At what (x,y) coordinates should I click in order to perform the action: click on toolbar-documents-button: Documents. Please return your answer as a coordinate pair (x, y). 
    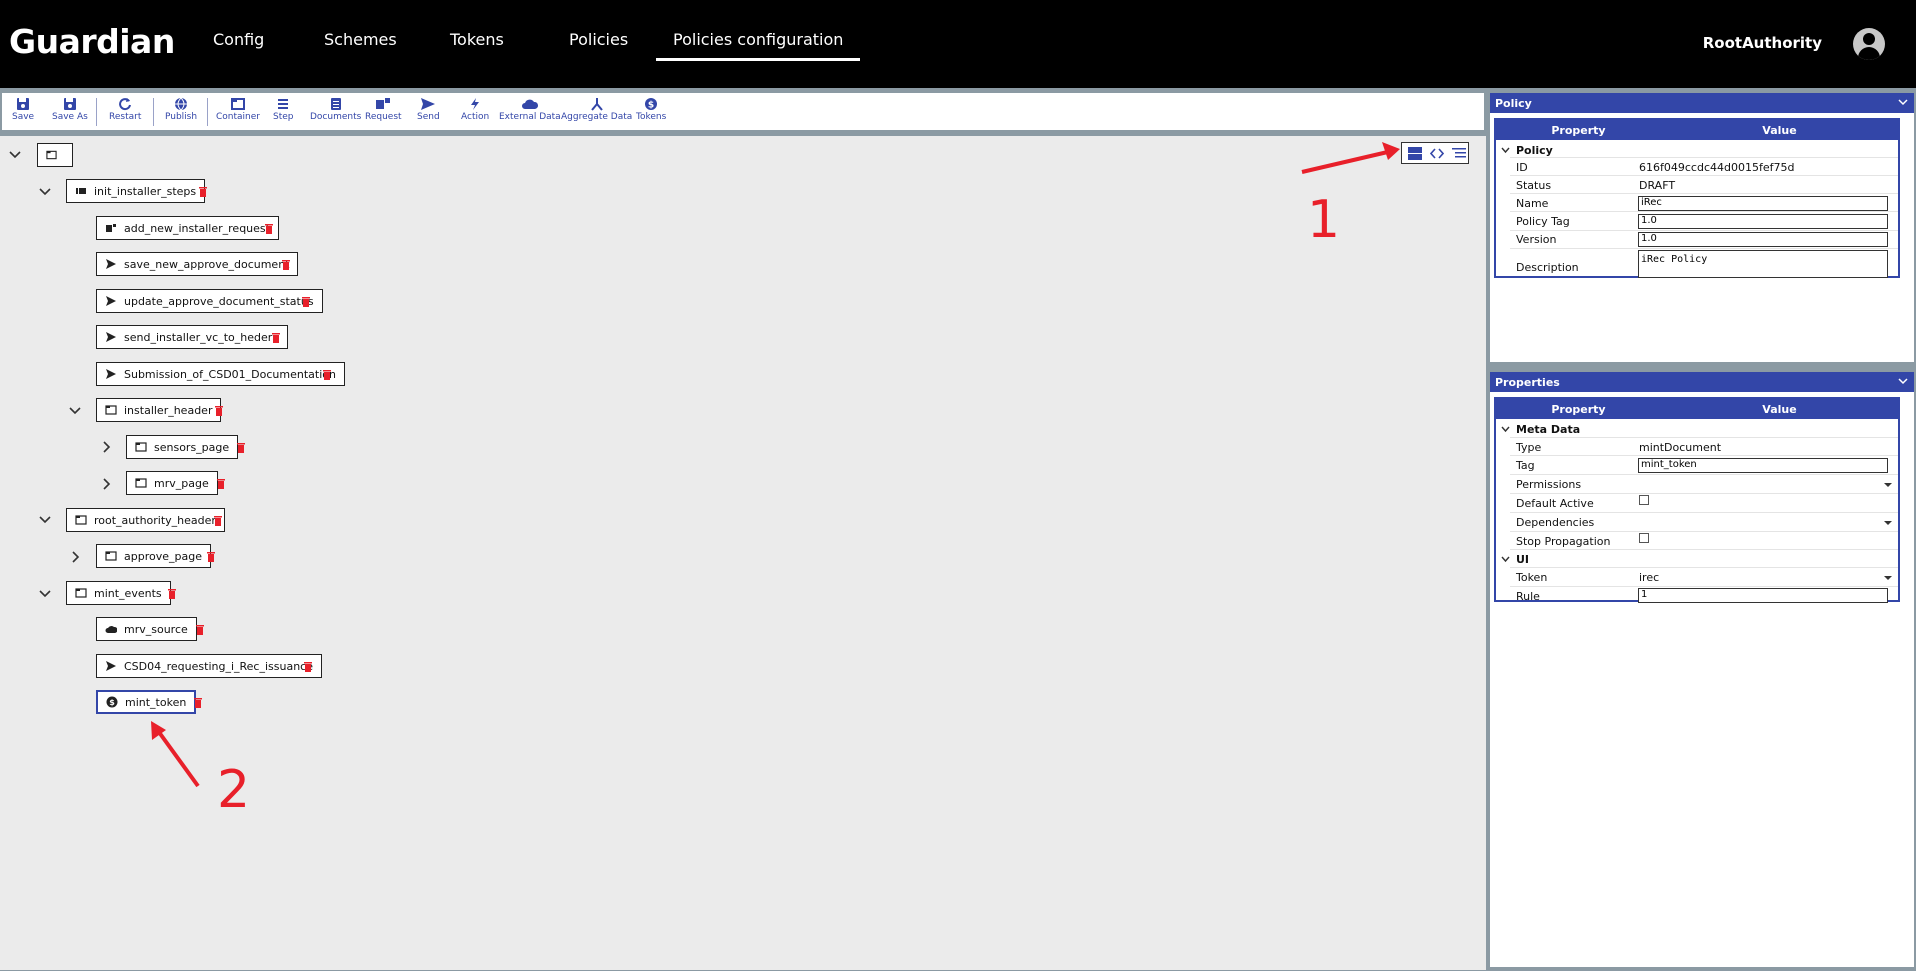
    Looking at the image, I should click on (335, 109).